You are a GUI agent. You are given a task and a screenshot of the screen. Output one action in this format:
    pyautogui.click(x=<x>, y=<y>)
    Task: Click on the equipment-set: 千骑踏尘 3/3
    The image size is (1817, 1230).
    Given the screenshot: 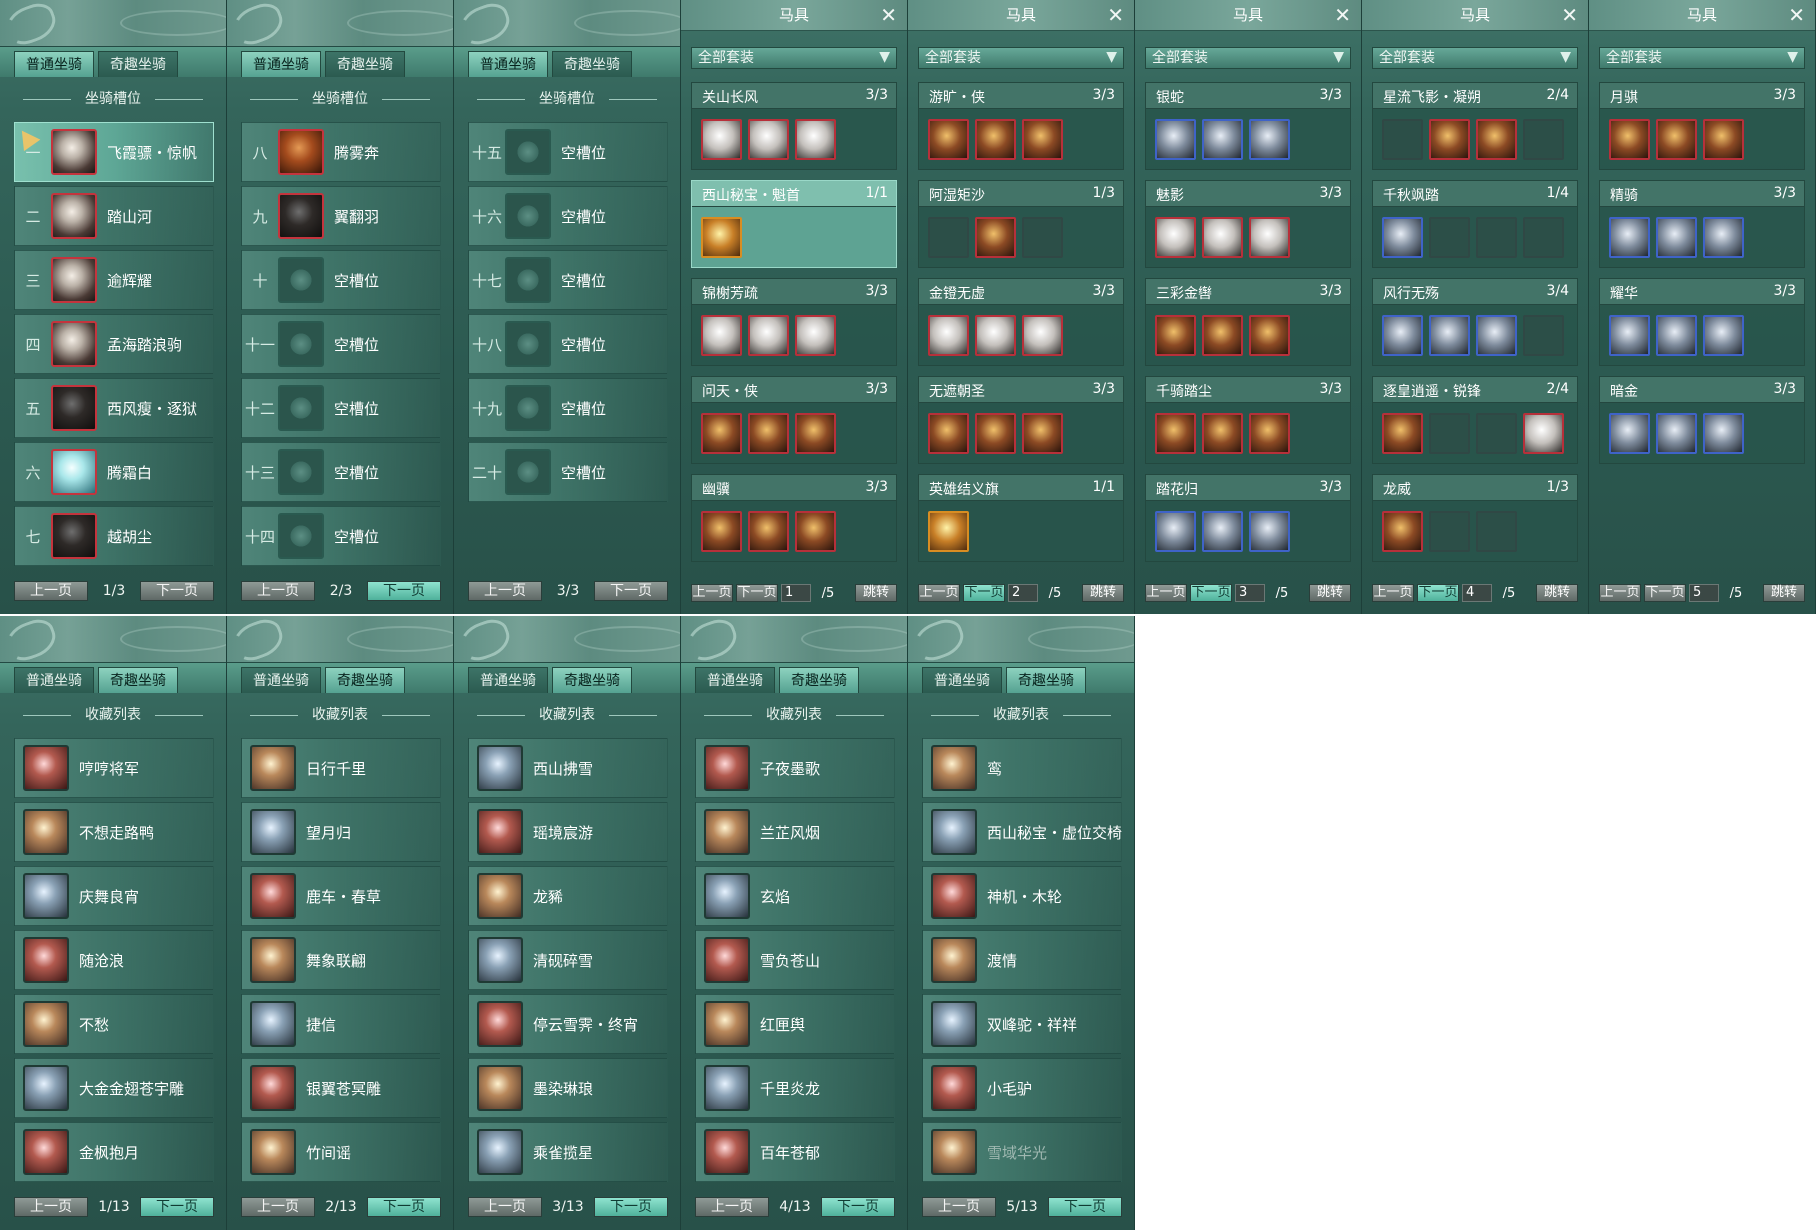 What is the action you would take?
    pyautogui.click(x=1248, y=420)
    